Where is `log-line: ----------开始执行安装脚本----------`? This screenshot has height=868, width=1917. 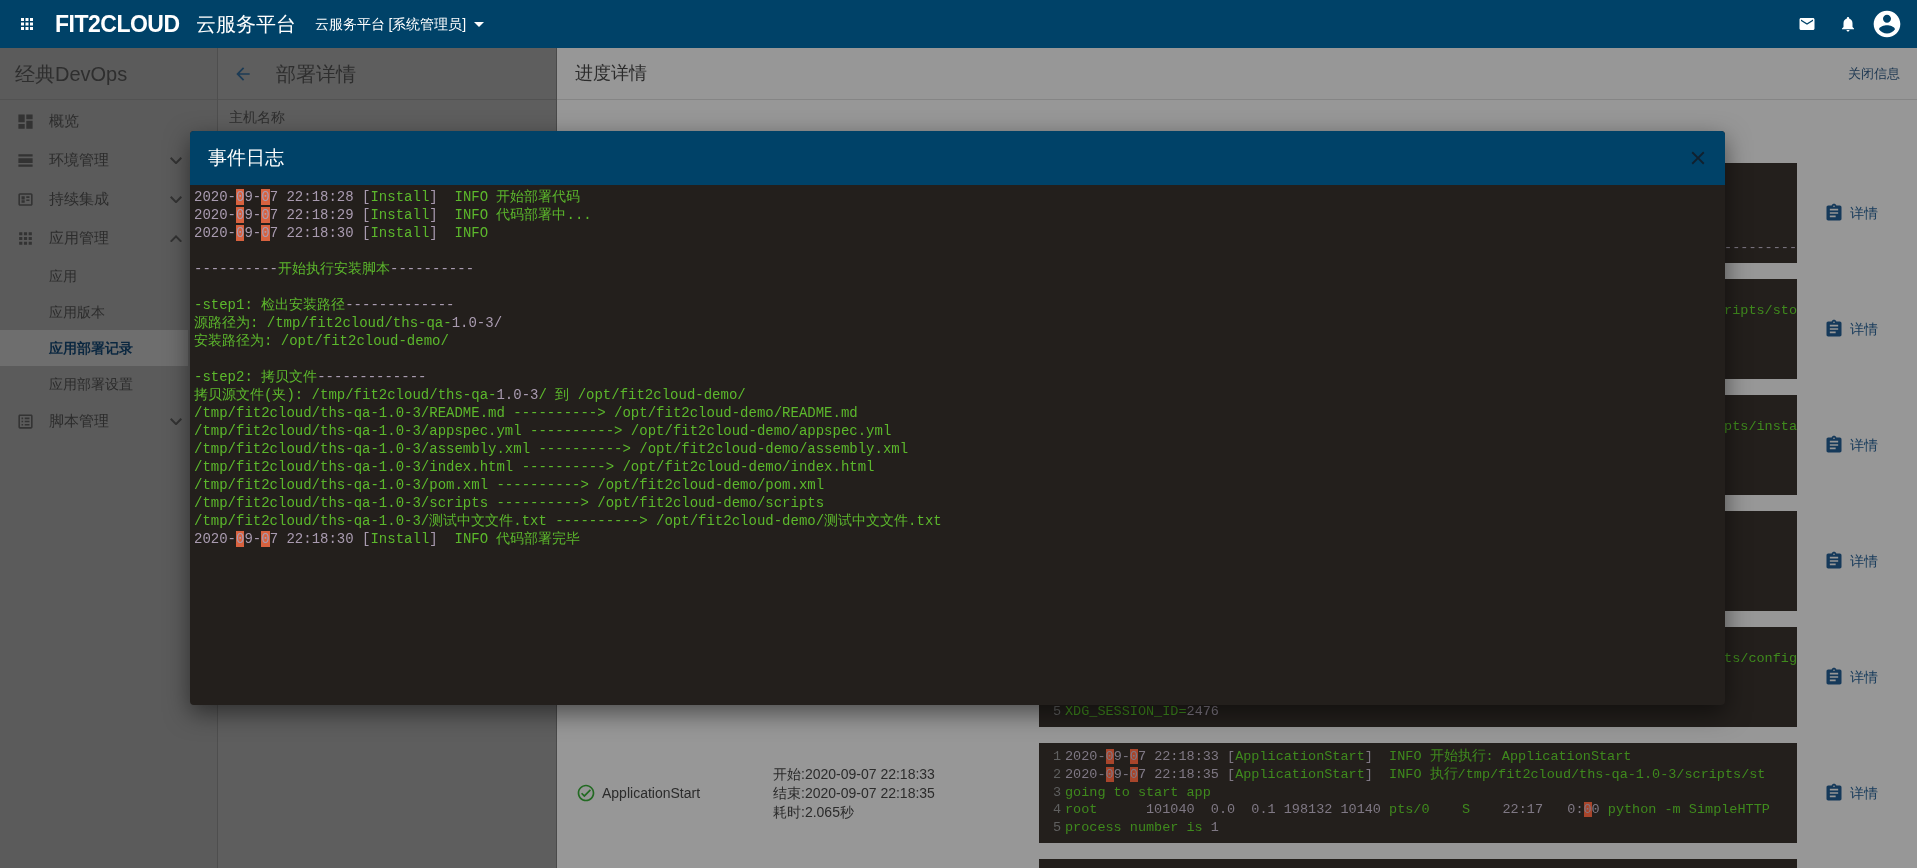 log-line: ----------开始执行安装脚本---------- is located at coordinates (334, 269).